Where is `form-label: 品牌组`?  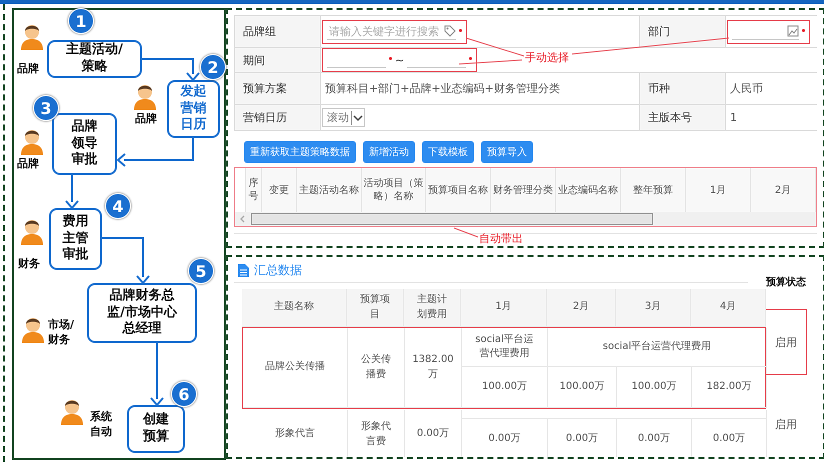
form-label: 品牌组 is located at coordinates (277, 32).